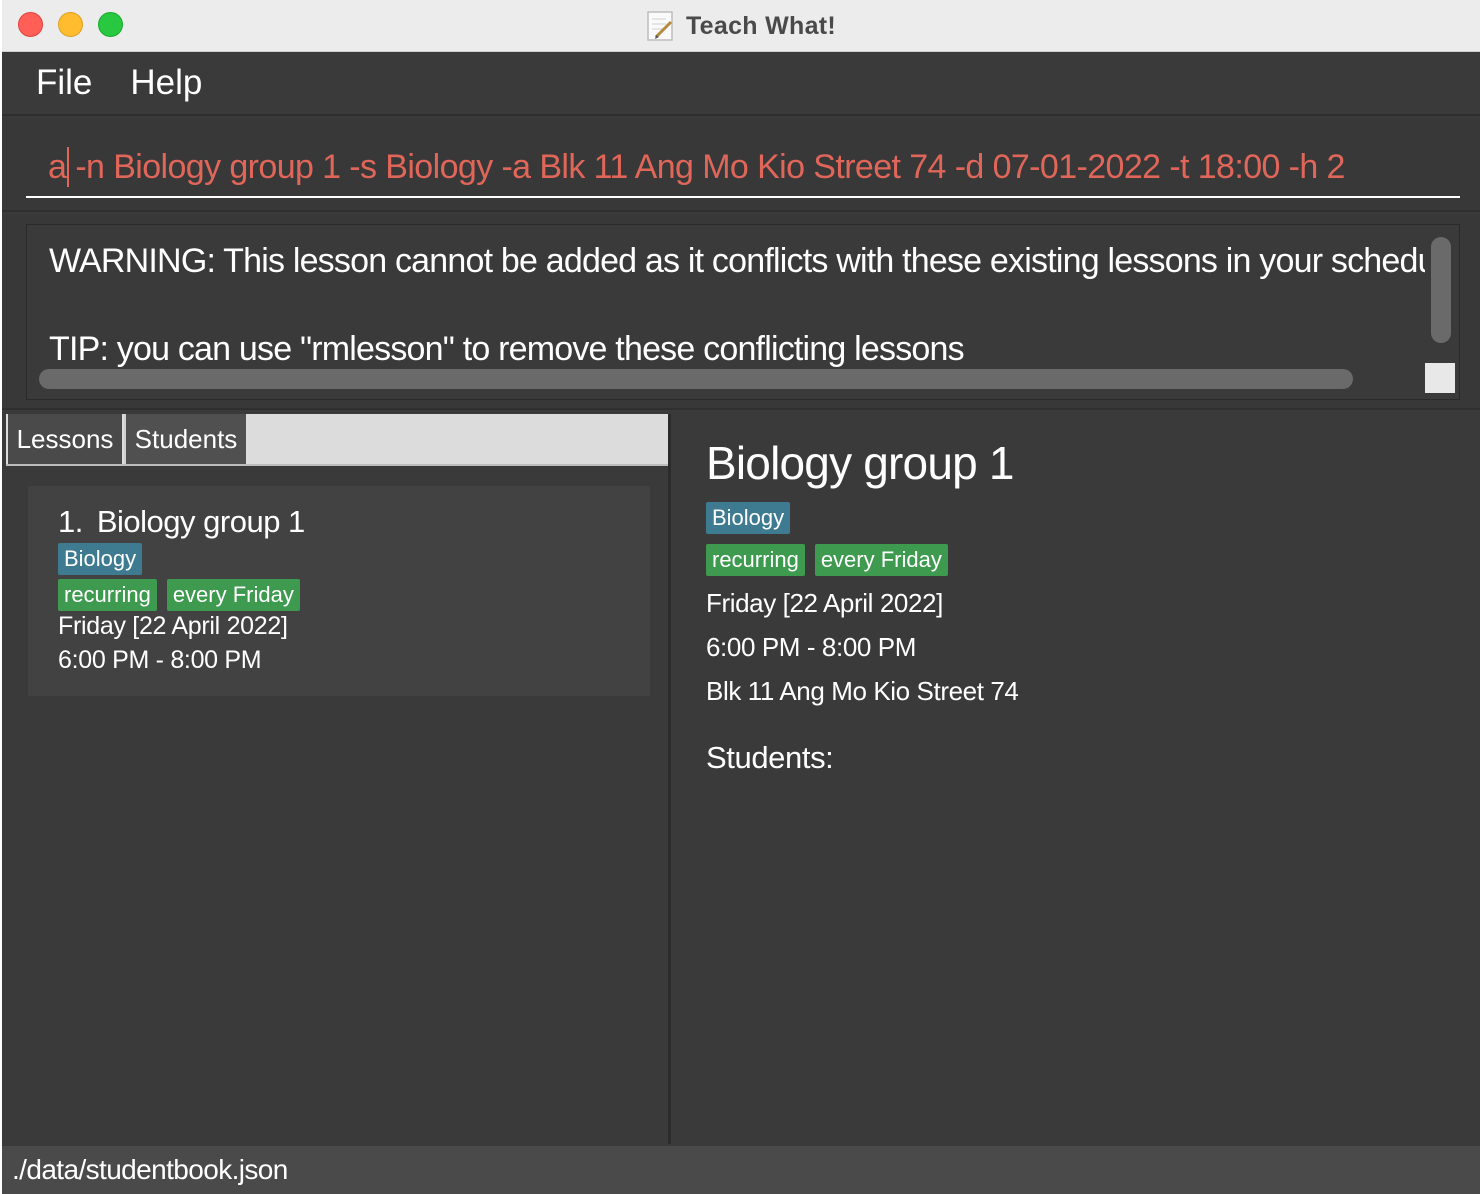  I want to click on text-caret, so click(68, 167).